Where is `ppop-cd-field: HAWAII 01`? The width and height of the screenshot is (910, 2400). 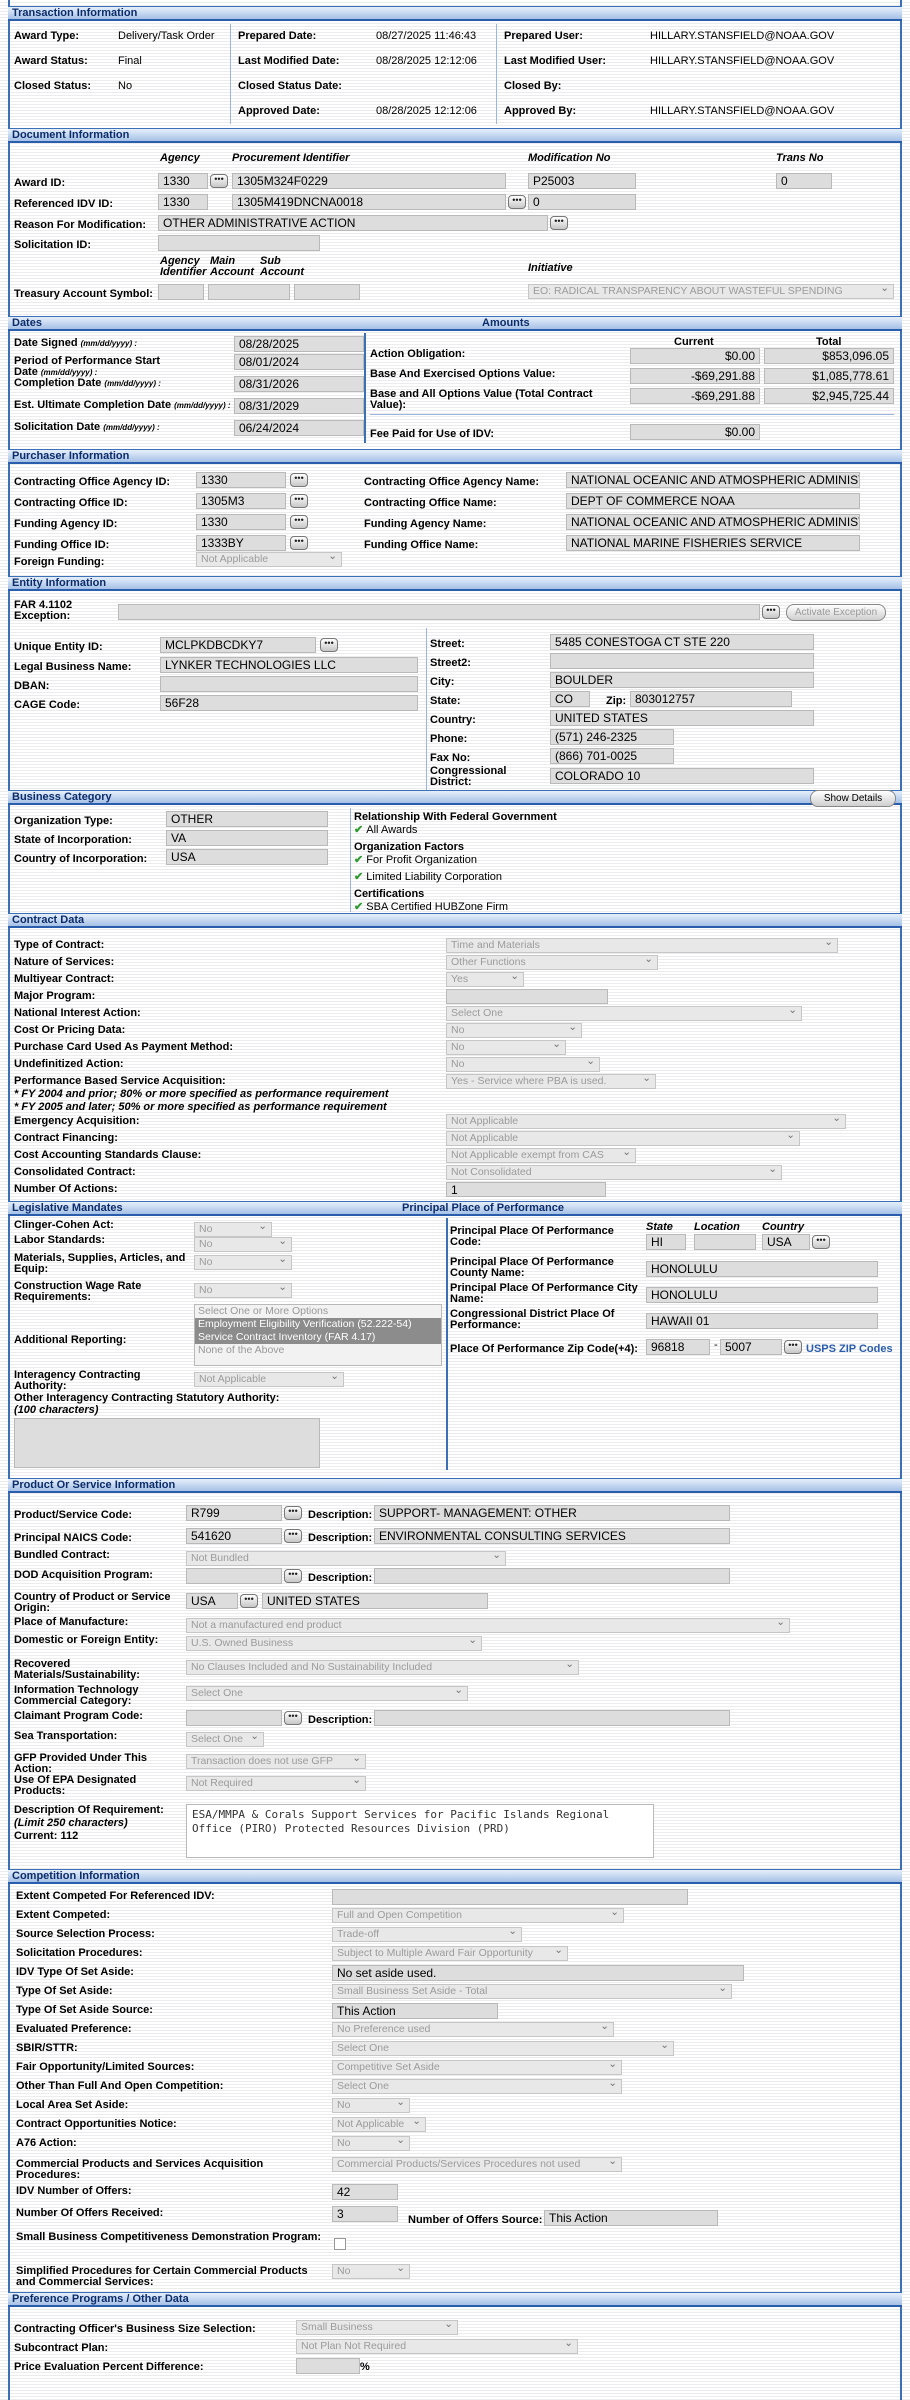
ppop-cd-field: HAWAII 01 is located at coordinates (762, 1321).